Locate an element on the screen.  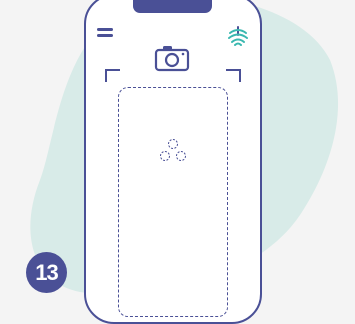
hamburger-menu-icon is located at coordinates (105, 34).